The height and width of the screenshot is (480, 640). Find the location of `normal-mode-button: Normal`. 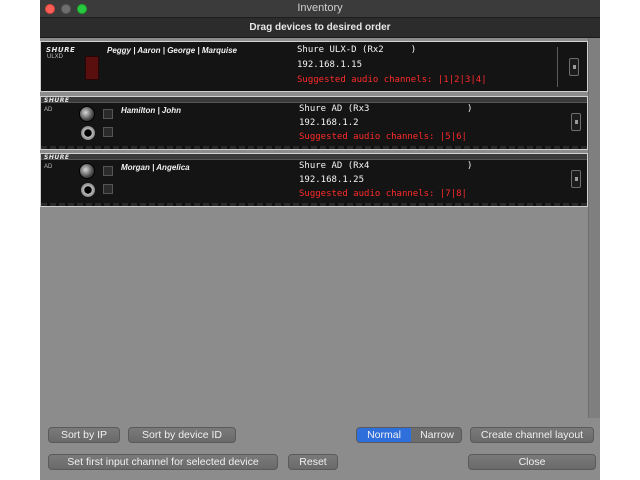

normal-mode-button: Normal is located at coordinates (384, 435).